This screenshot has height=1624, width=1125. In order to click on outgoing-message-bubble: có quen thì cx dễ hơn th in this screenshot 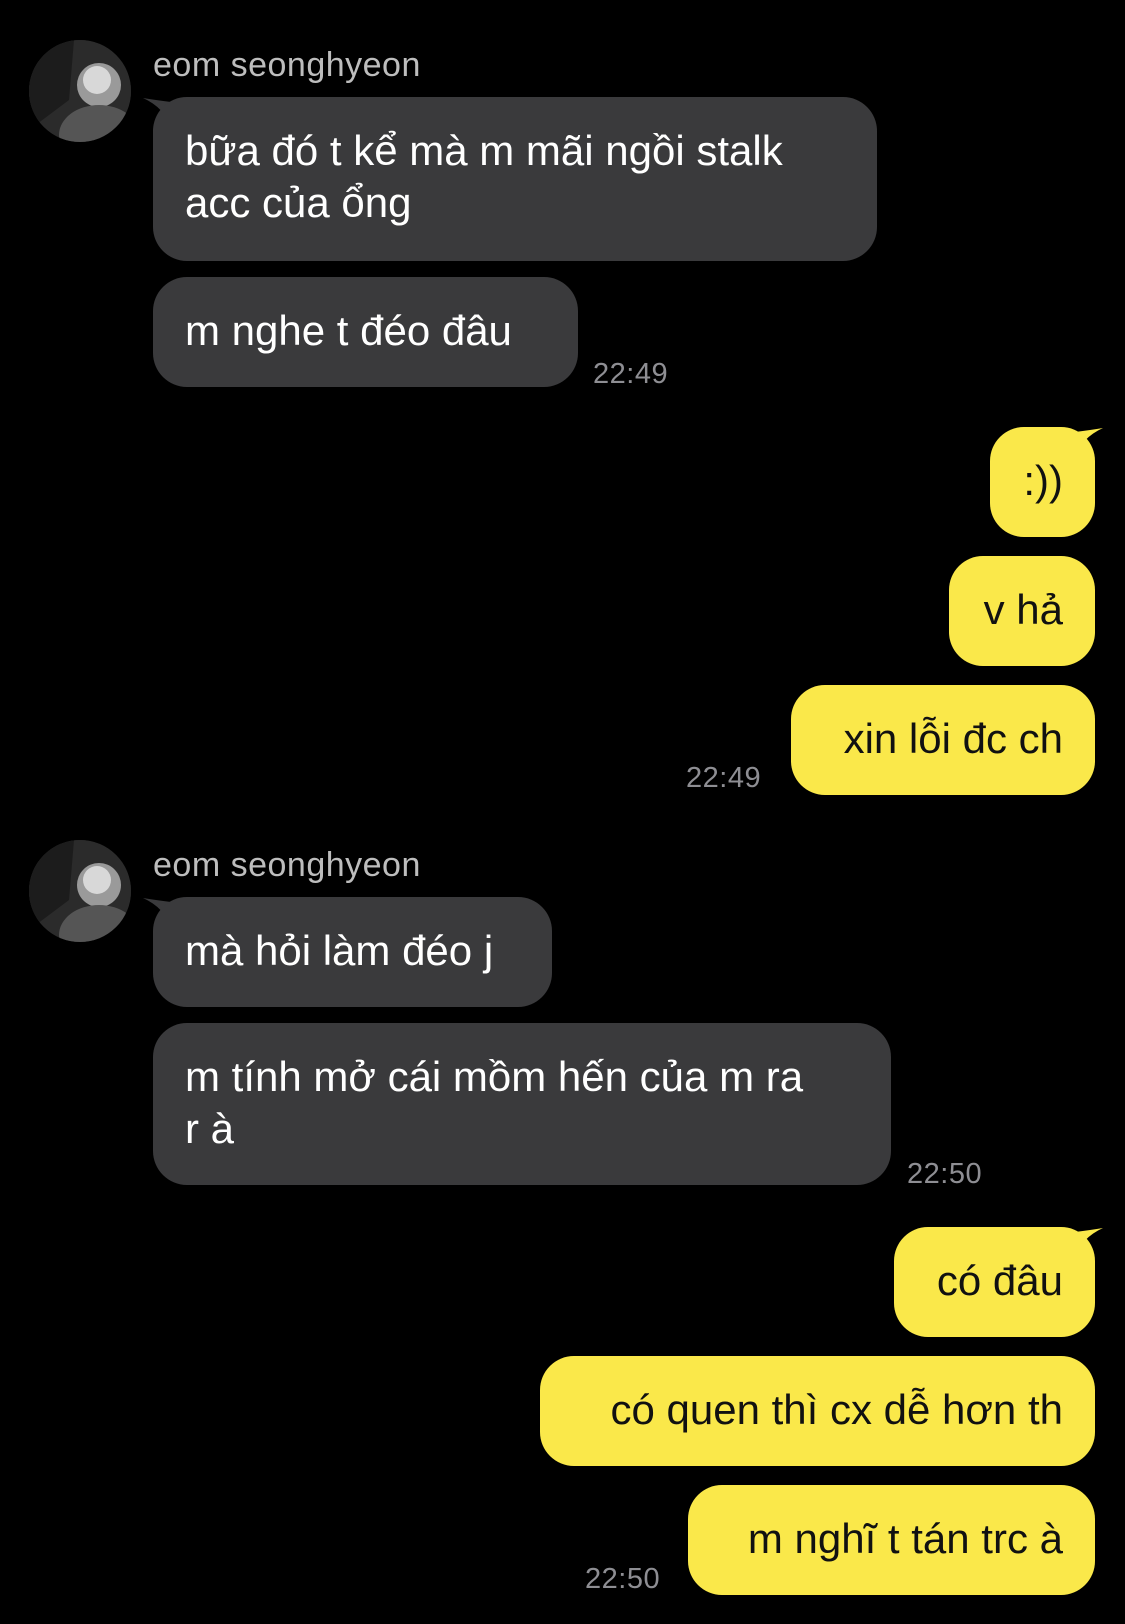, I will do `click(817, 1411)`.